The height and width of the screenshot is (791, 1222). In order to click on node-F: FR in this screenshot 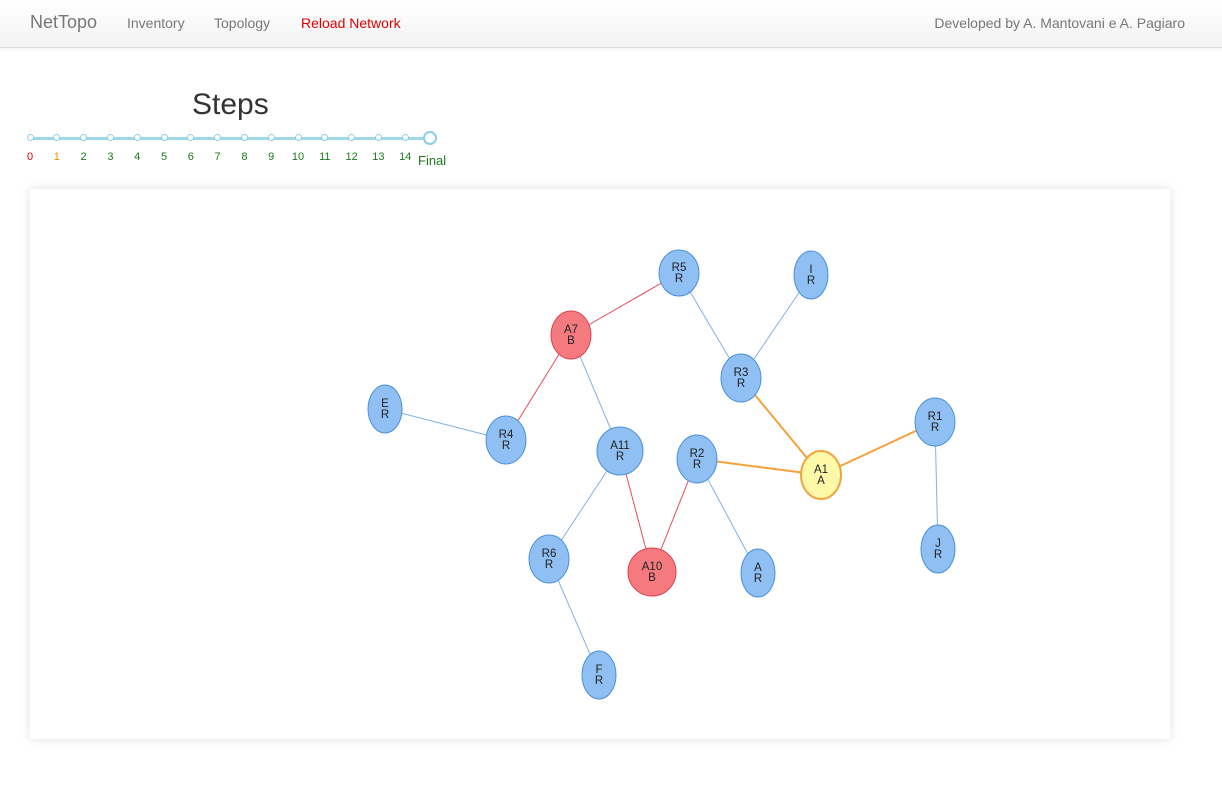, I will do `click(599, 675)`.